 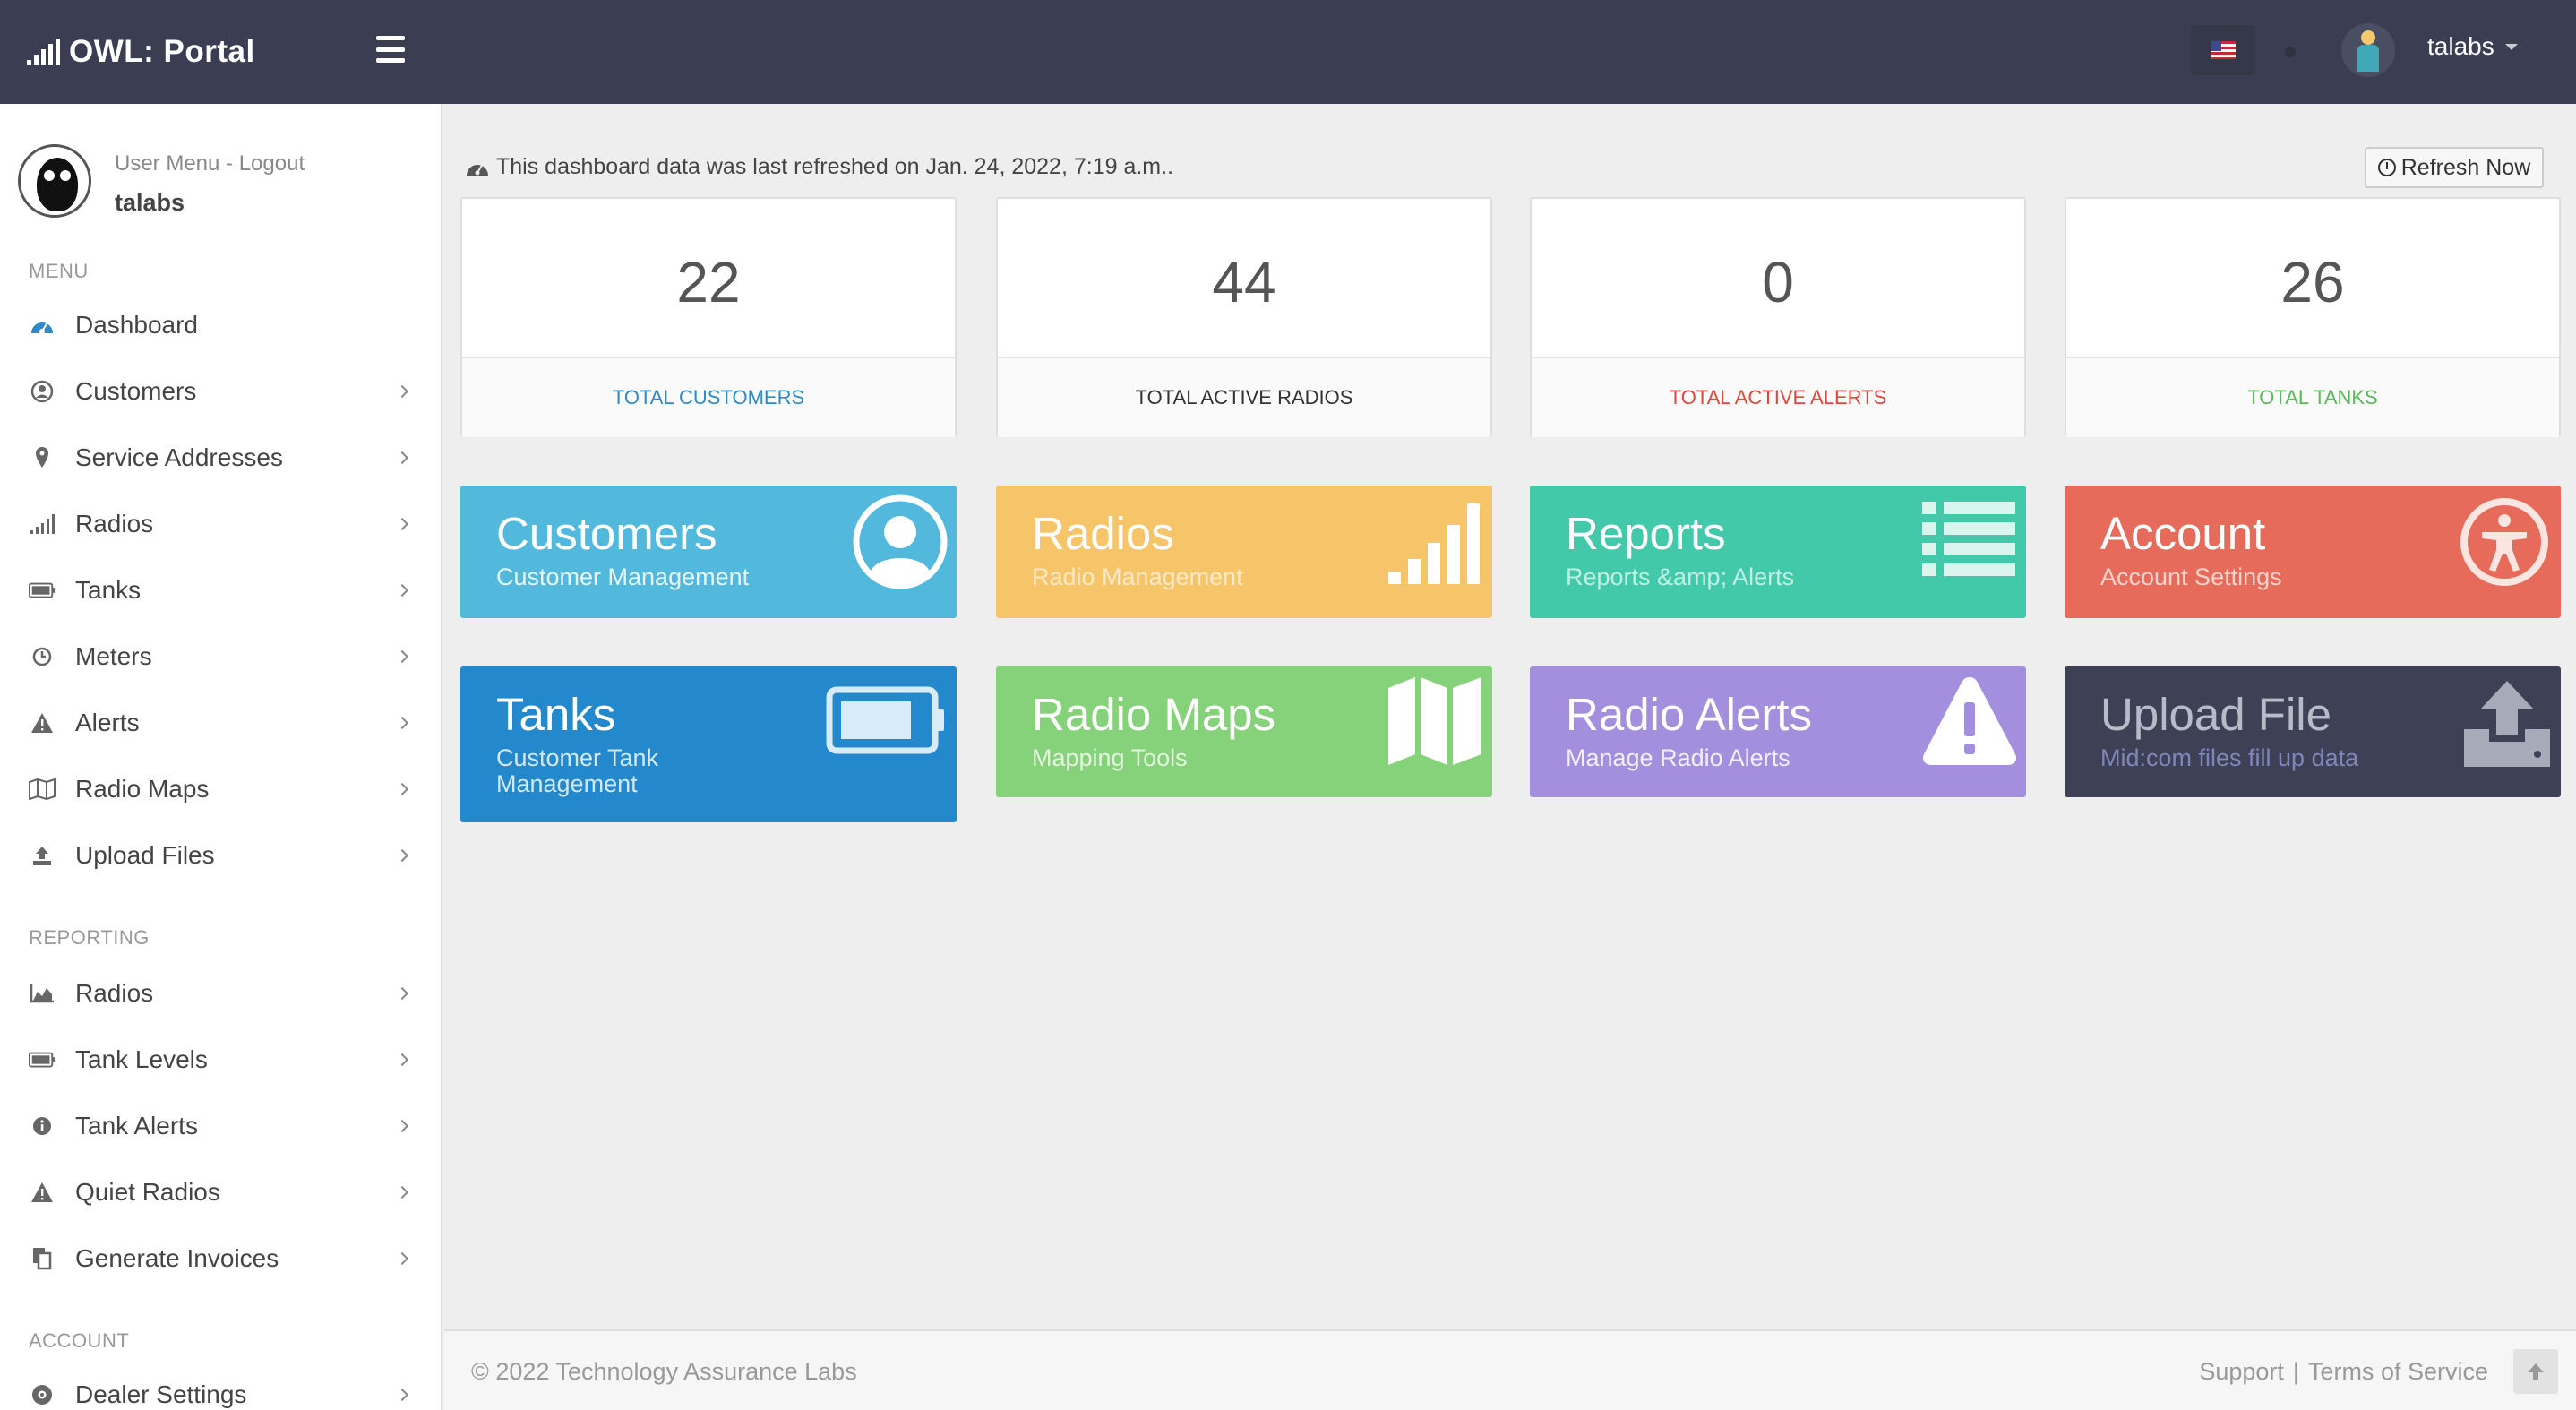 I want to click on sidebar-item-label: Quiet Radios, so click(x=147, y=1192).